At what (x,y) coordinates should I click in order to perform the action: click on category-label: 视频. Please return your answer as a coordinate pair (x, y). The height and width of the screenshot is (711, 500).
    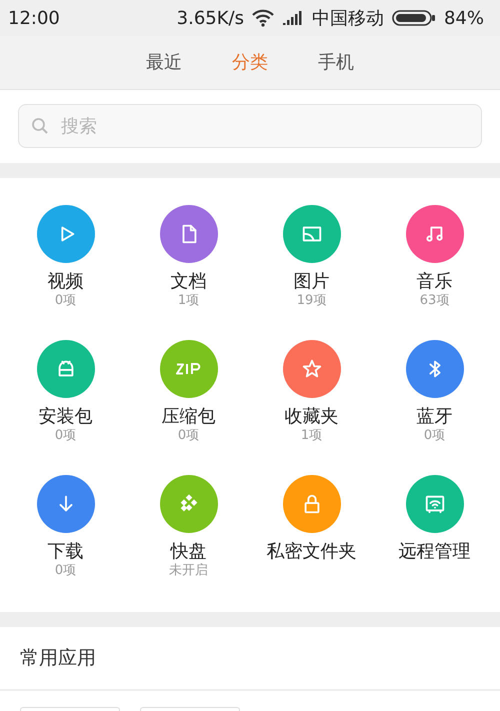
    Looking at the image, I should click on (66, 282).